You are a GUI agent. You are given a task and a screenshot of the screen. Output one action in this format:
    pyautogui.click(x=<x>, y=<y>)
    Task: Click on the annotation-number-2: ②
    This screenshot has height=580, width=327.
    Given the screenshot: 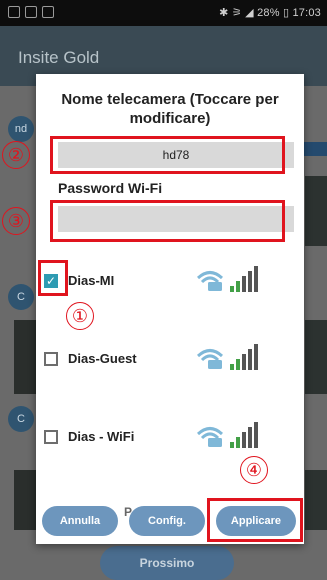 What is the action you would take?
    pyautogui.click(x=16, y=155)
    